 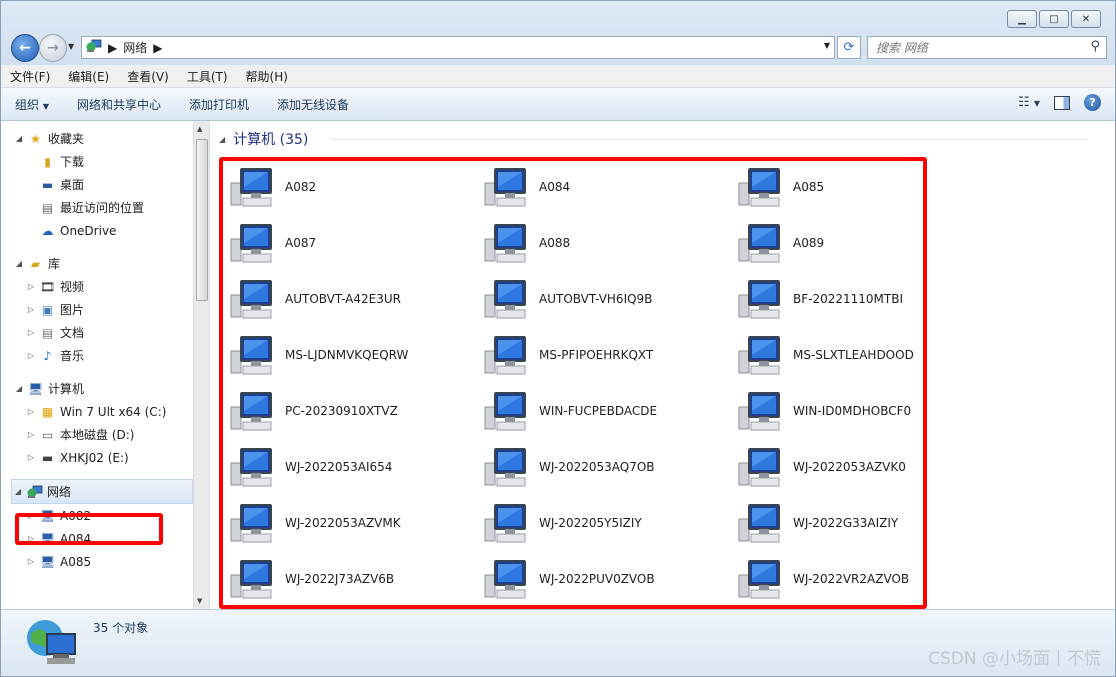 What do you see at coordinates (103, 332) in the screenshot?
I see `nav-item-documents: ▷ ▤ 文档` at bounding box center [103, 332].